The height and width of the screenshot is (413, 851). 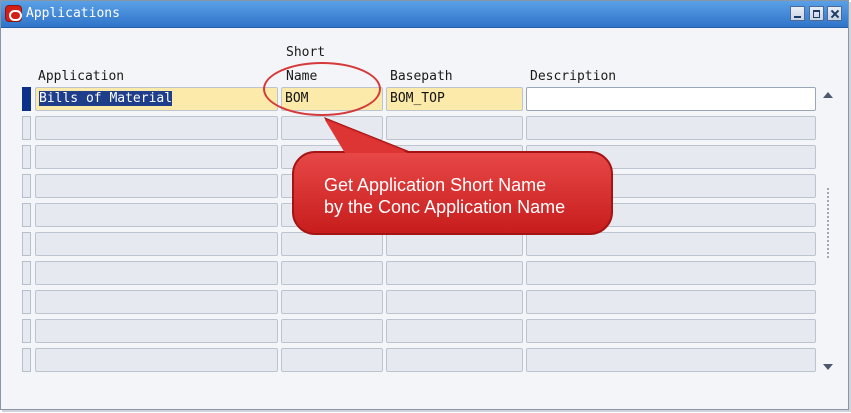 I want to click on callout-line1: Get Application Short Name, so click(x=435, y=185).